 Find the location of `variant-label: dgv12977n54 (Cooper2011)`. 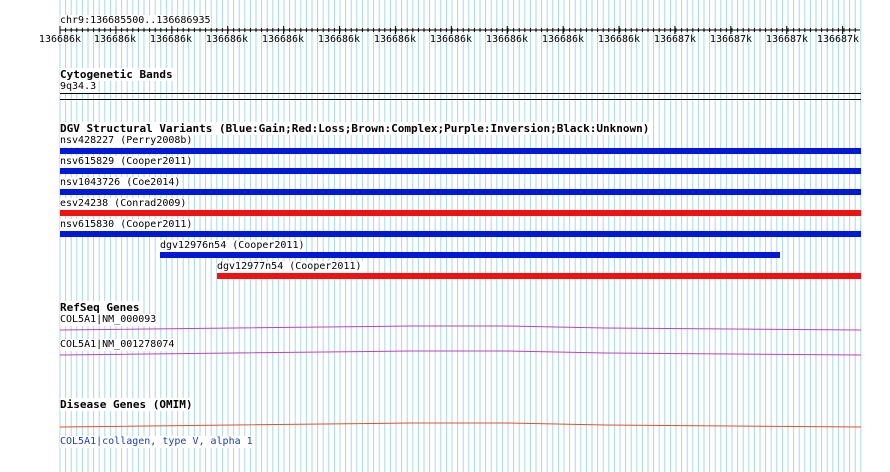

variant-label: dgv12977n54 (Cooper2011) is located at coordinates (290, 267).